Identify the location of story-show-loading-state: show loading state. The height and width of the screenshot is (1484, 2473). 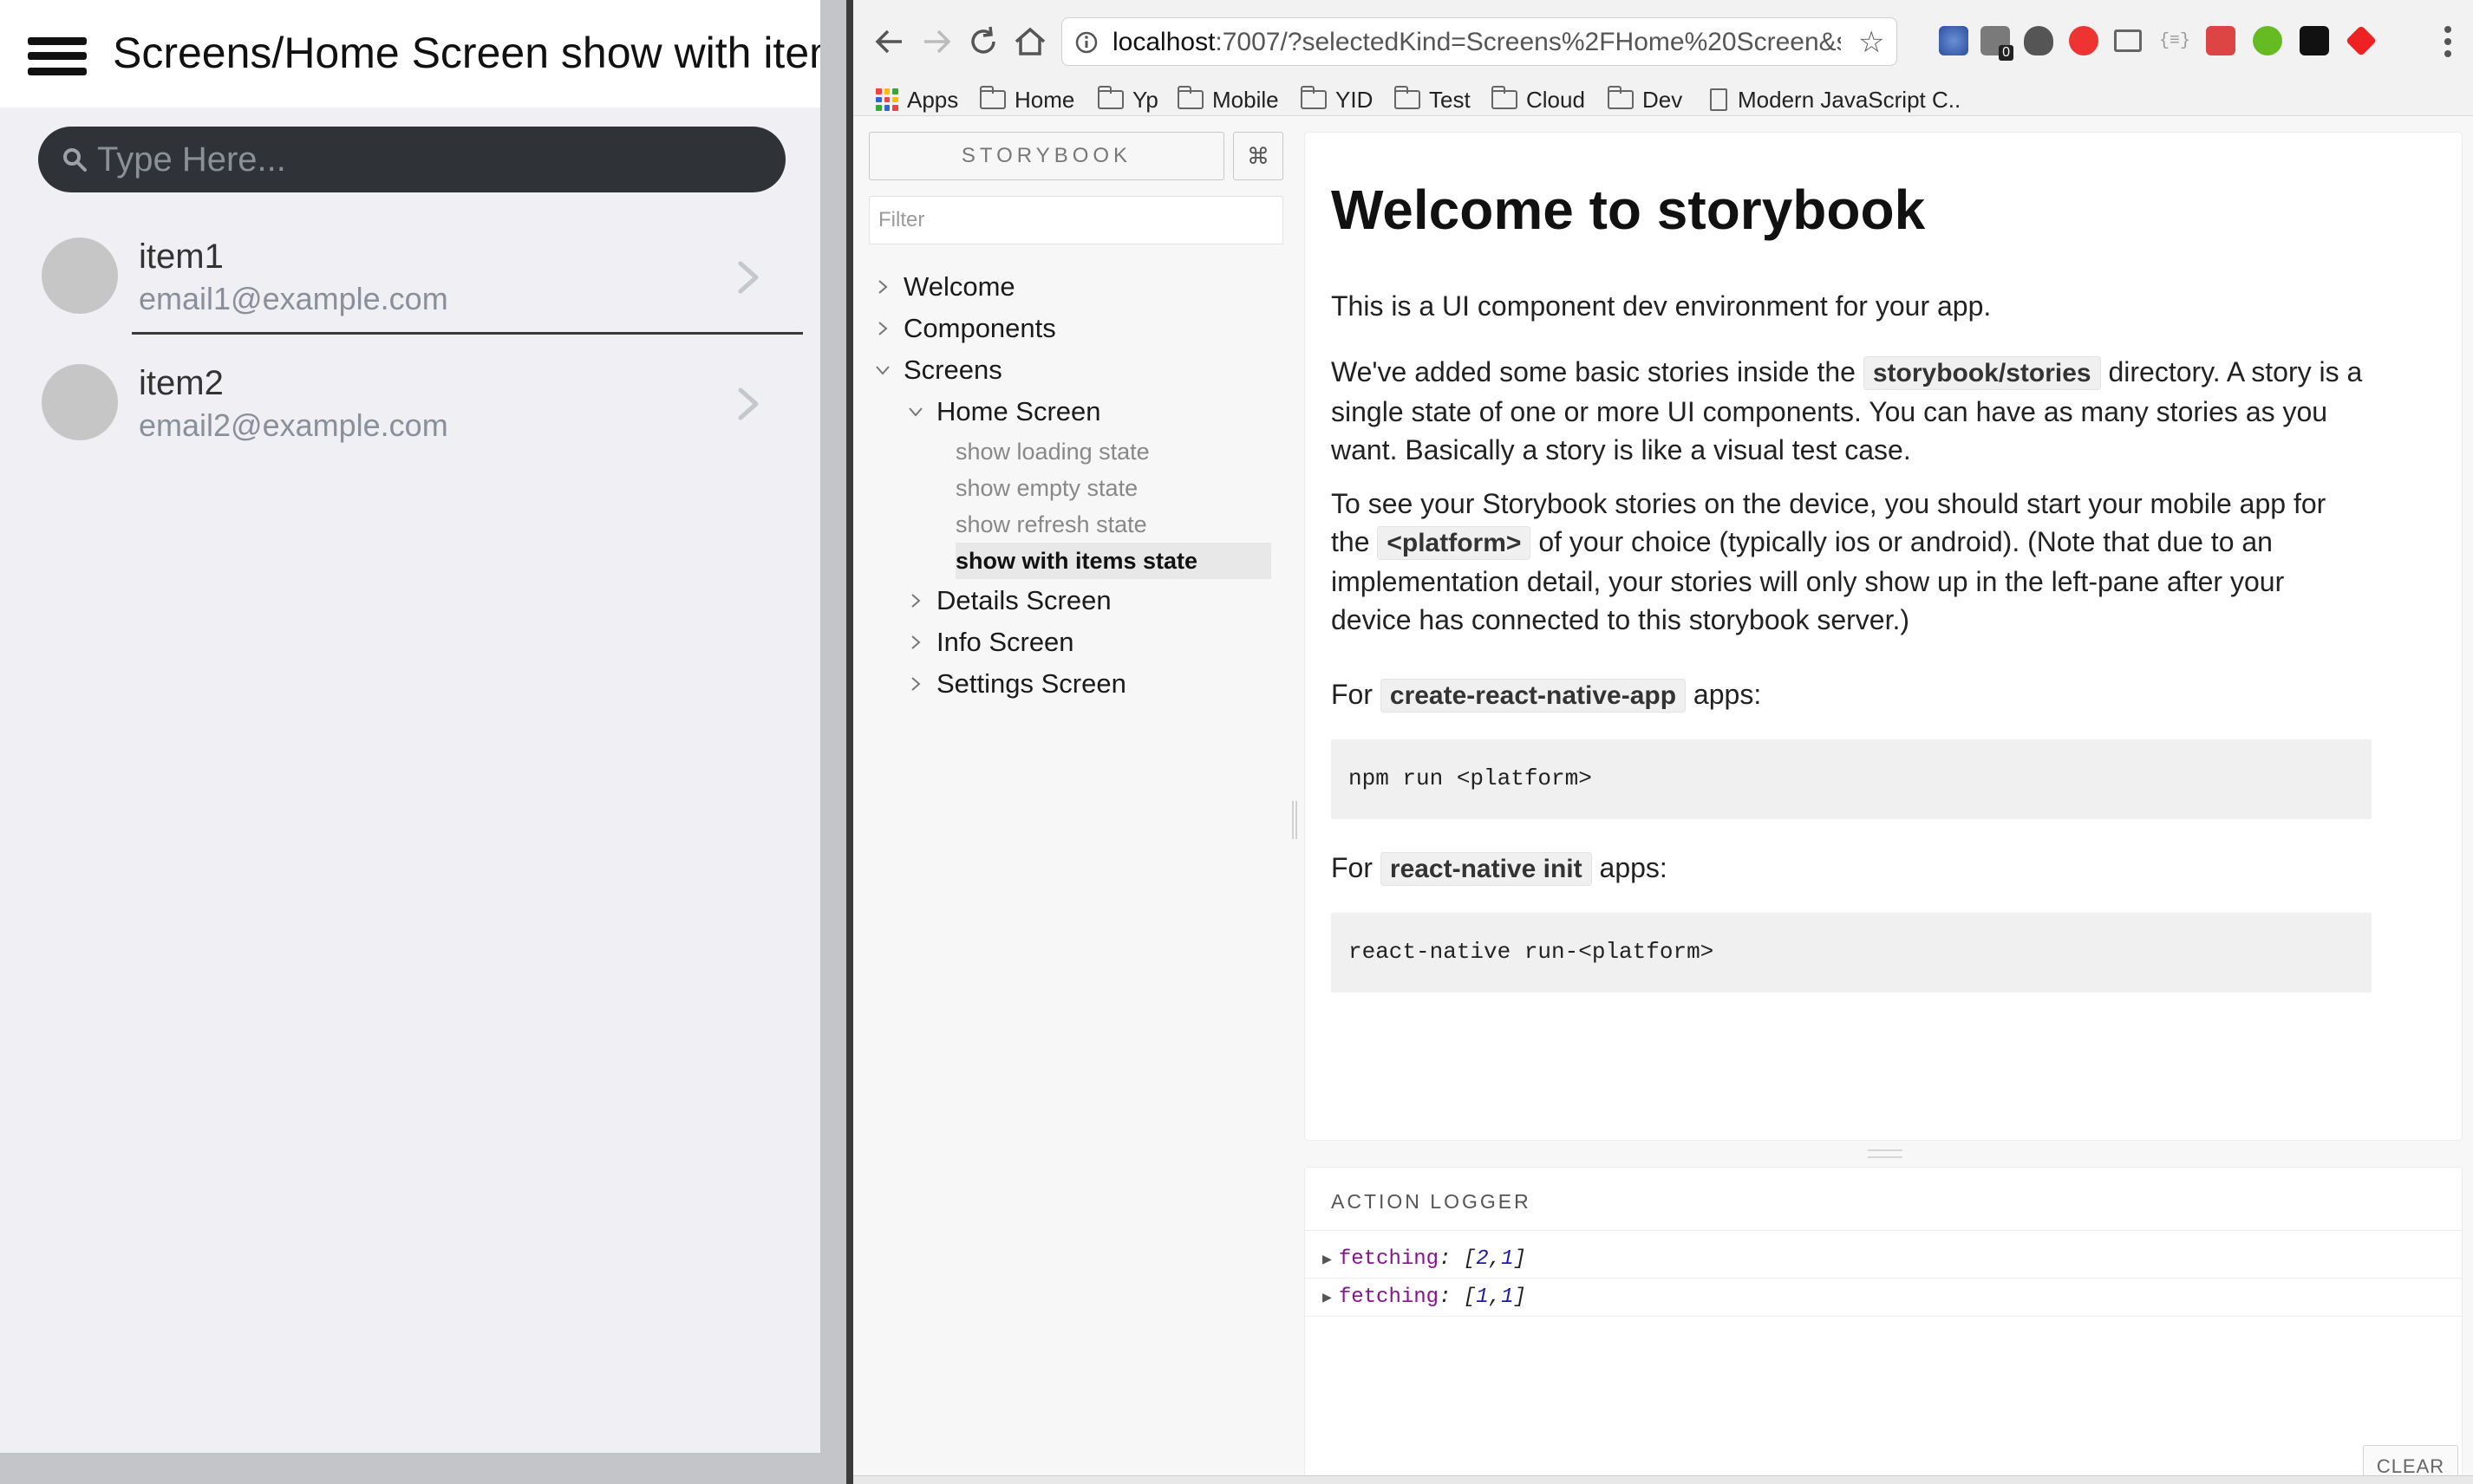
(1053, 451).